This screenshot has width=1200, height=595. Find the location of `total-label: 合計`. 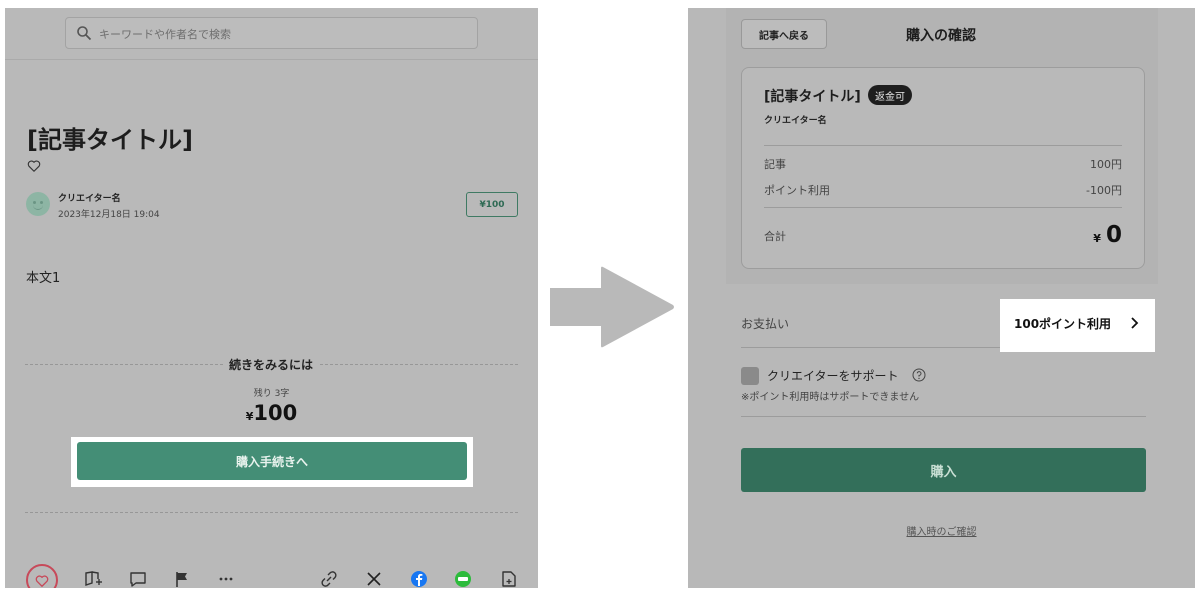

total-label: 合計 is located at coordinates (775, 236).